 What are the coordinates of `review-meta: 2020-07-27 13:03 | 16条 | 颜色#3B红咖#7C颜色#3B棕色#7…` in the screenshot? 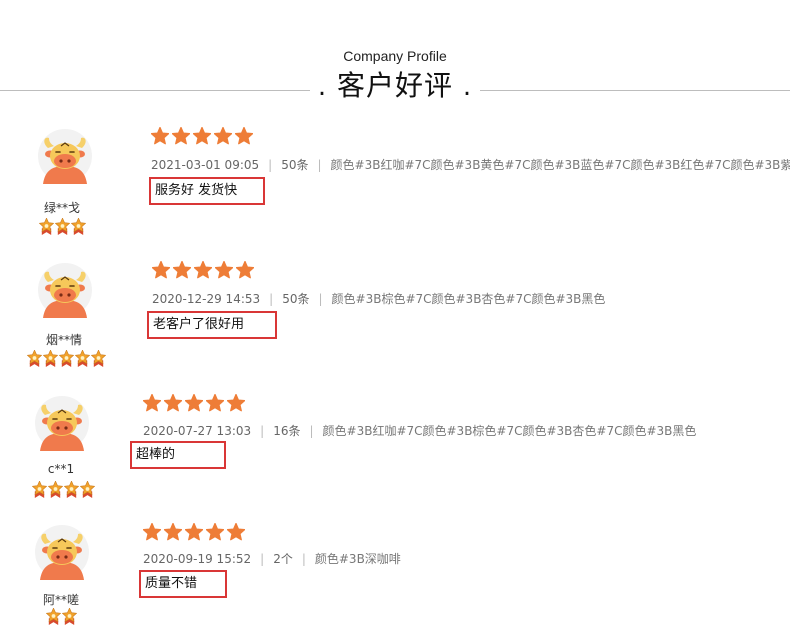 It's located at (420, 431).